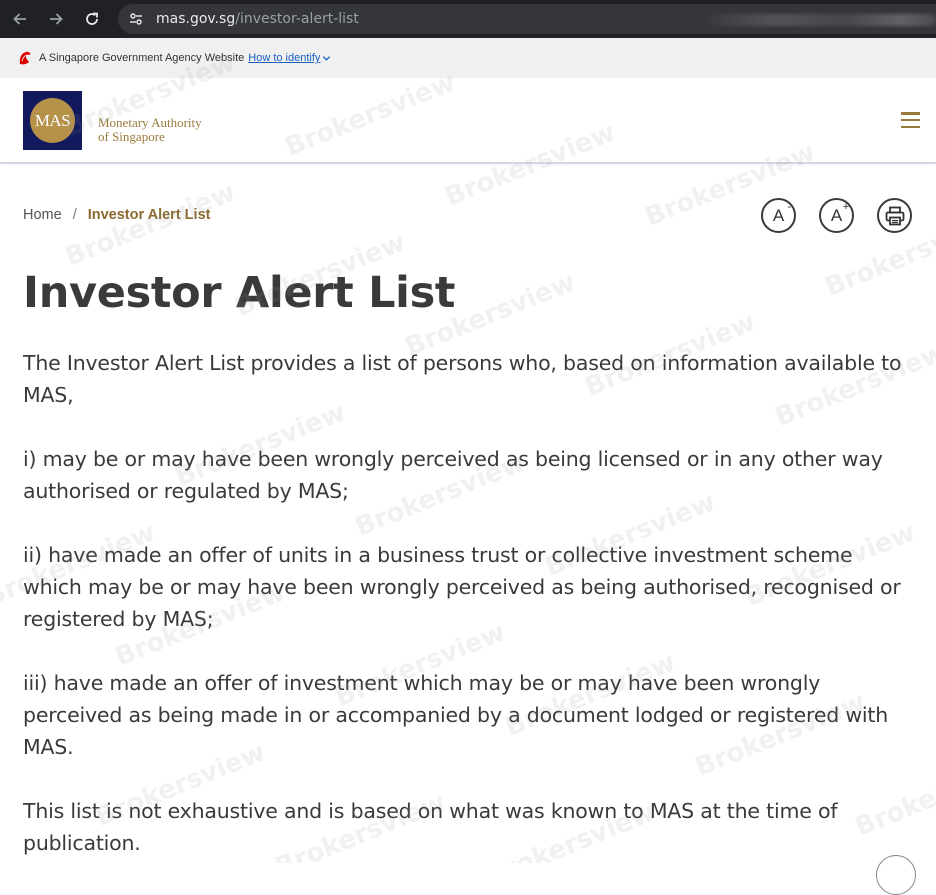 This screenshot has height=895, width=936. I want to click on back-to-top-button, so click(896, 875).